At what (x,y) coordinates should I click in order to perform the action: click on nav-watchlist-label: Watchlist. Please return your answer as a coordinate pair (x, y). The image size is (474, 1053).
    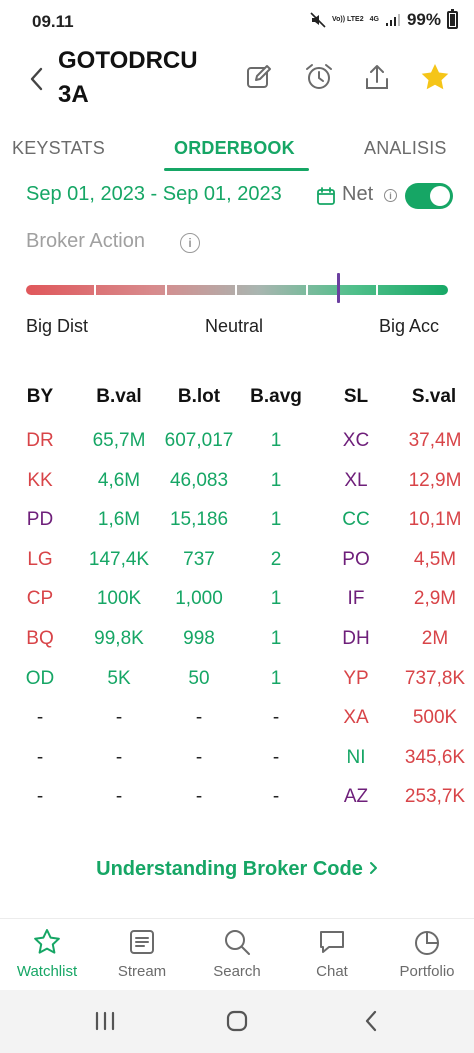
    Looking at the image, I should click on (47, 971).